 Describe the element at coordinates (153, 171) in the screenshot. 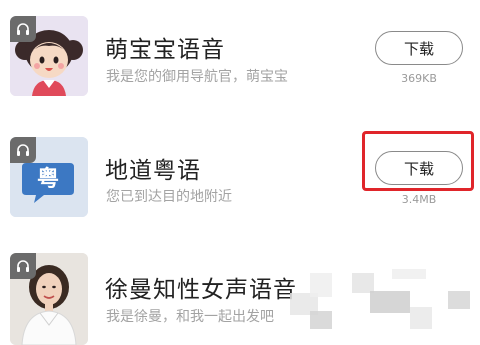

I see `voice-pack-title: 地道粤语` at that location.